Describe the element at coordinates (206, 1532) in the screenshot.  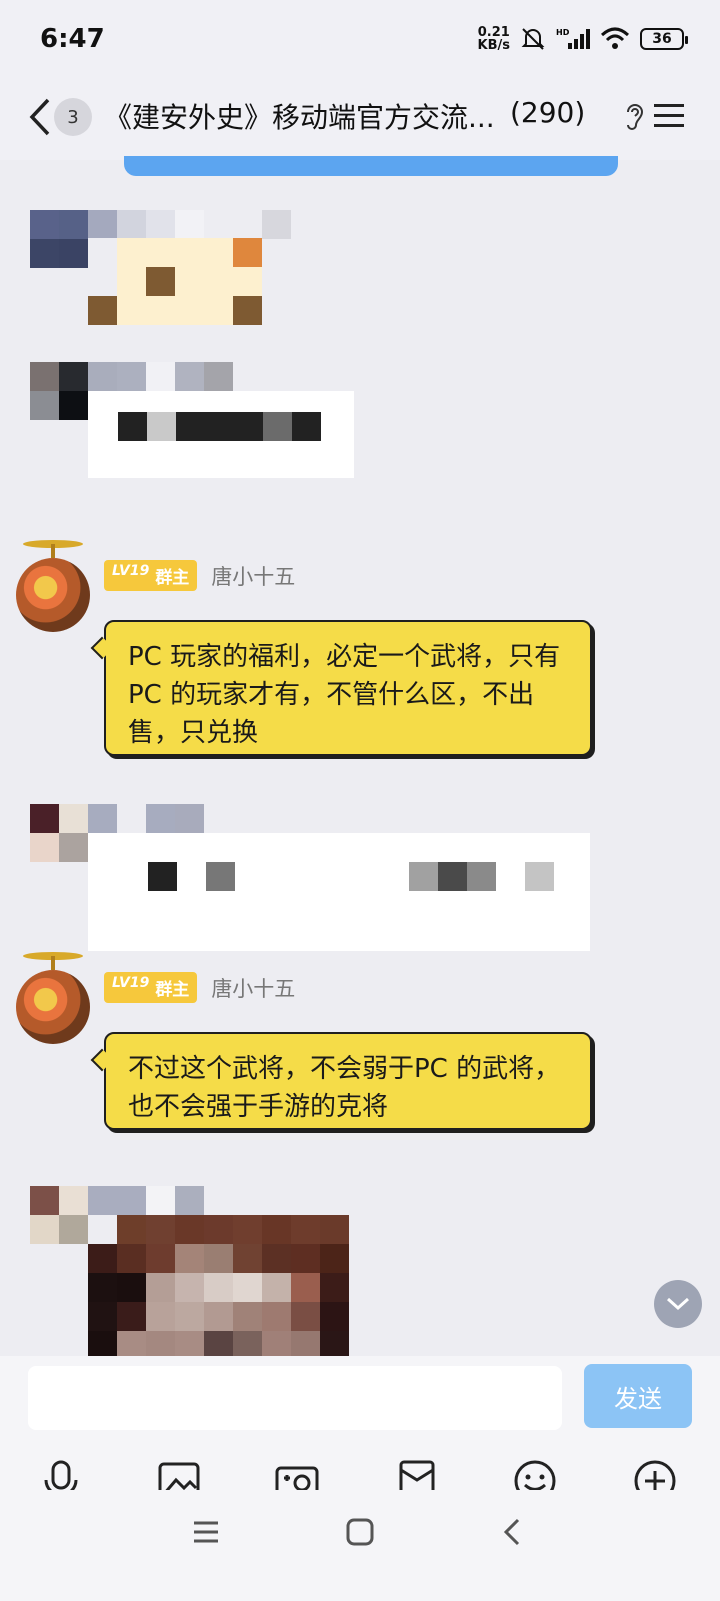
I see `recent-apps-icon` at that location.